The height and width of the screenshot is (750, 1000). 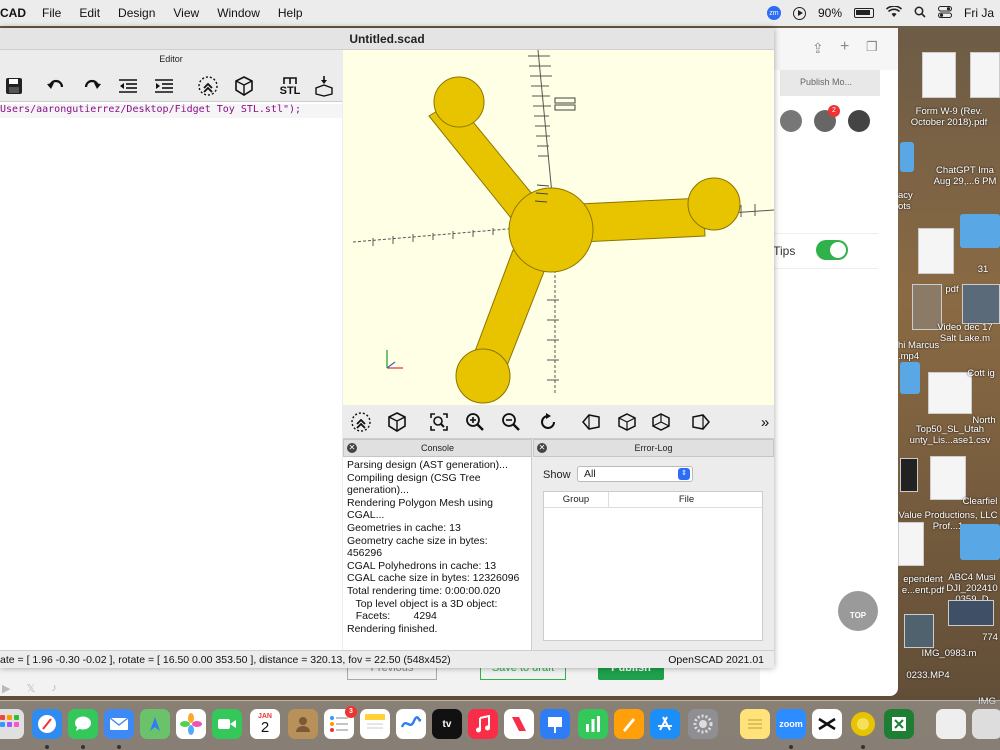 I want to click on export-stl-button: STL, so click(x=290, y=86).